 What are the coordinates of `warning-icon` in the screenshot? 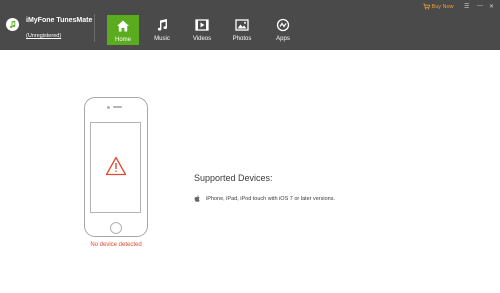 It's located at (116, 166).